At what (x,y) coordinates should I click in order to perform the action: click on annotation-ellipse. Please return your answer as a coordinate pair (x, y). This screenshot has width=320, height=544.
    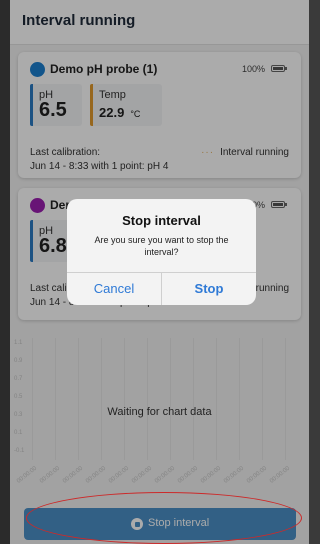
    Looking at the image, I should click on (164, 518).